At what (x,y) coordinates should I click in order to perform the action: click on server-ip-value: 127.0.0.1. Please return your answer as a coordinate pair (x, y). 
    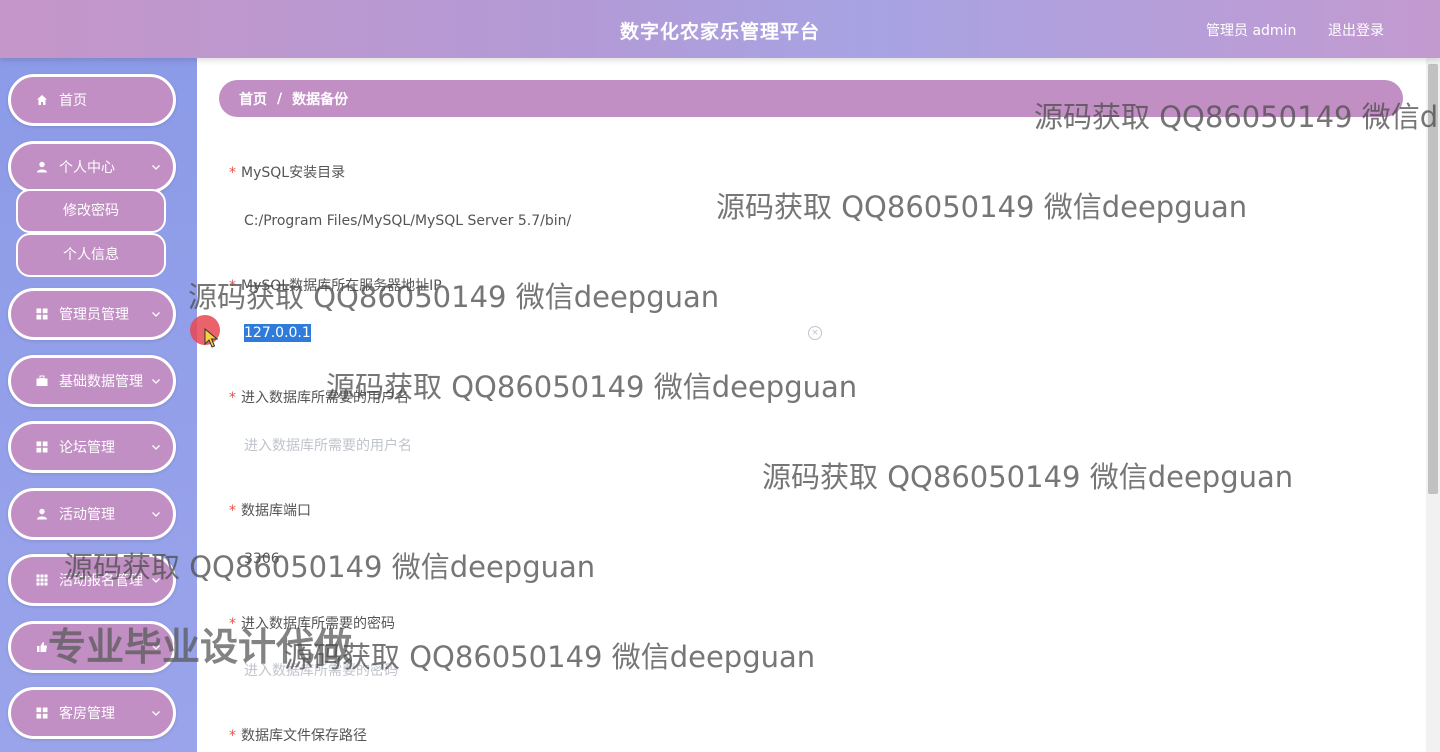
    Looking at the image, I should click on (277, 333).